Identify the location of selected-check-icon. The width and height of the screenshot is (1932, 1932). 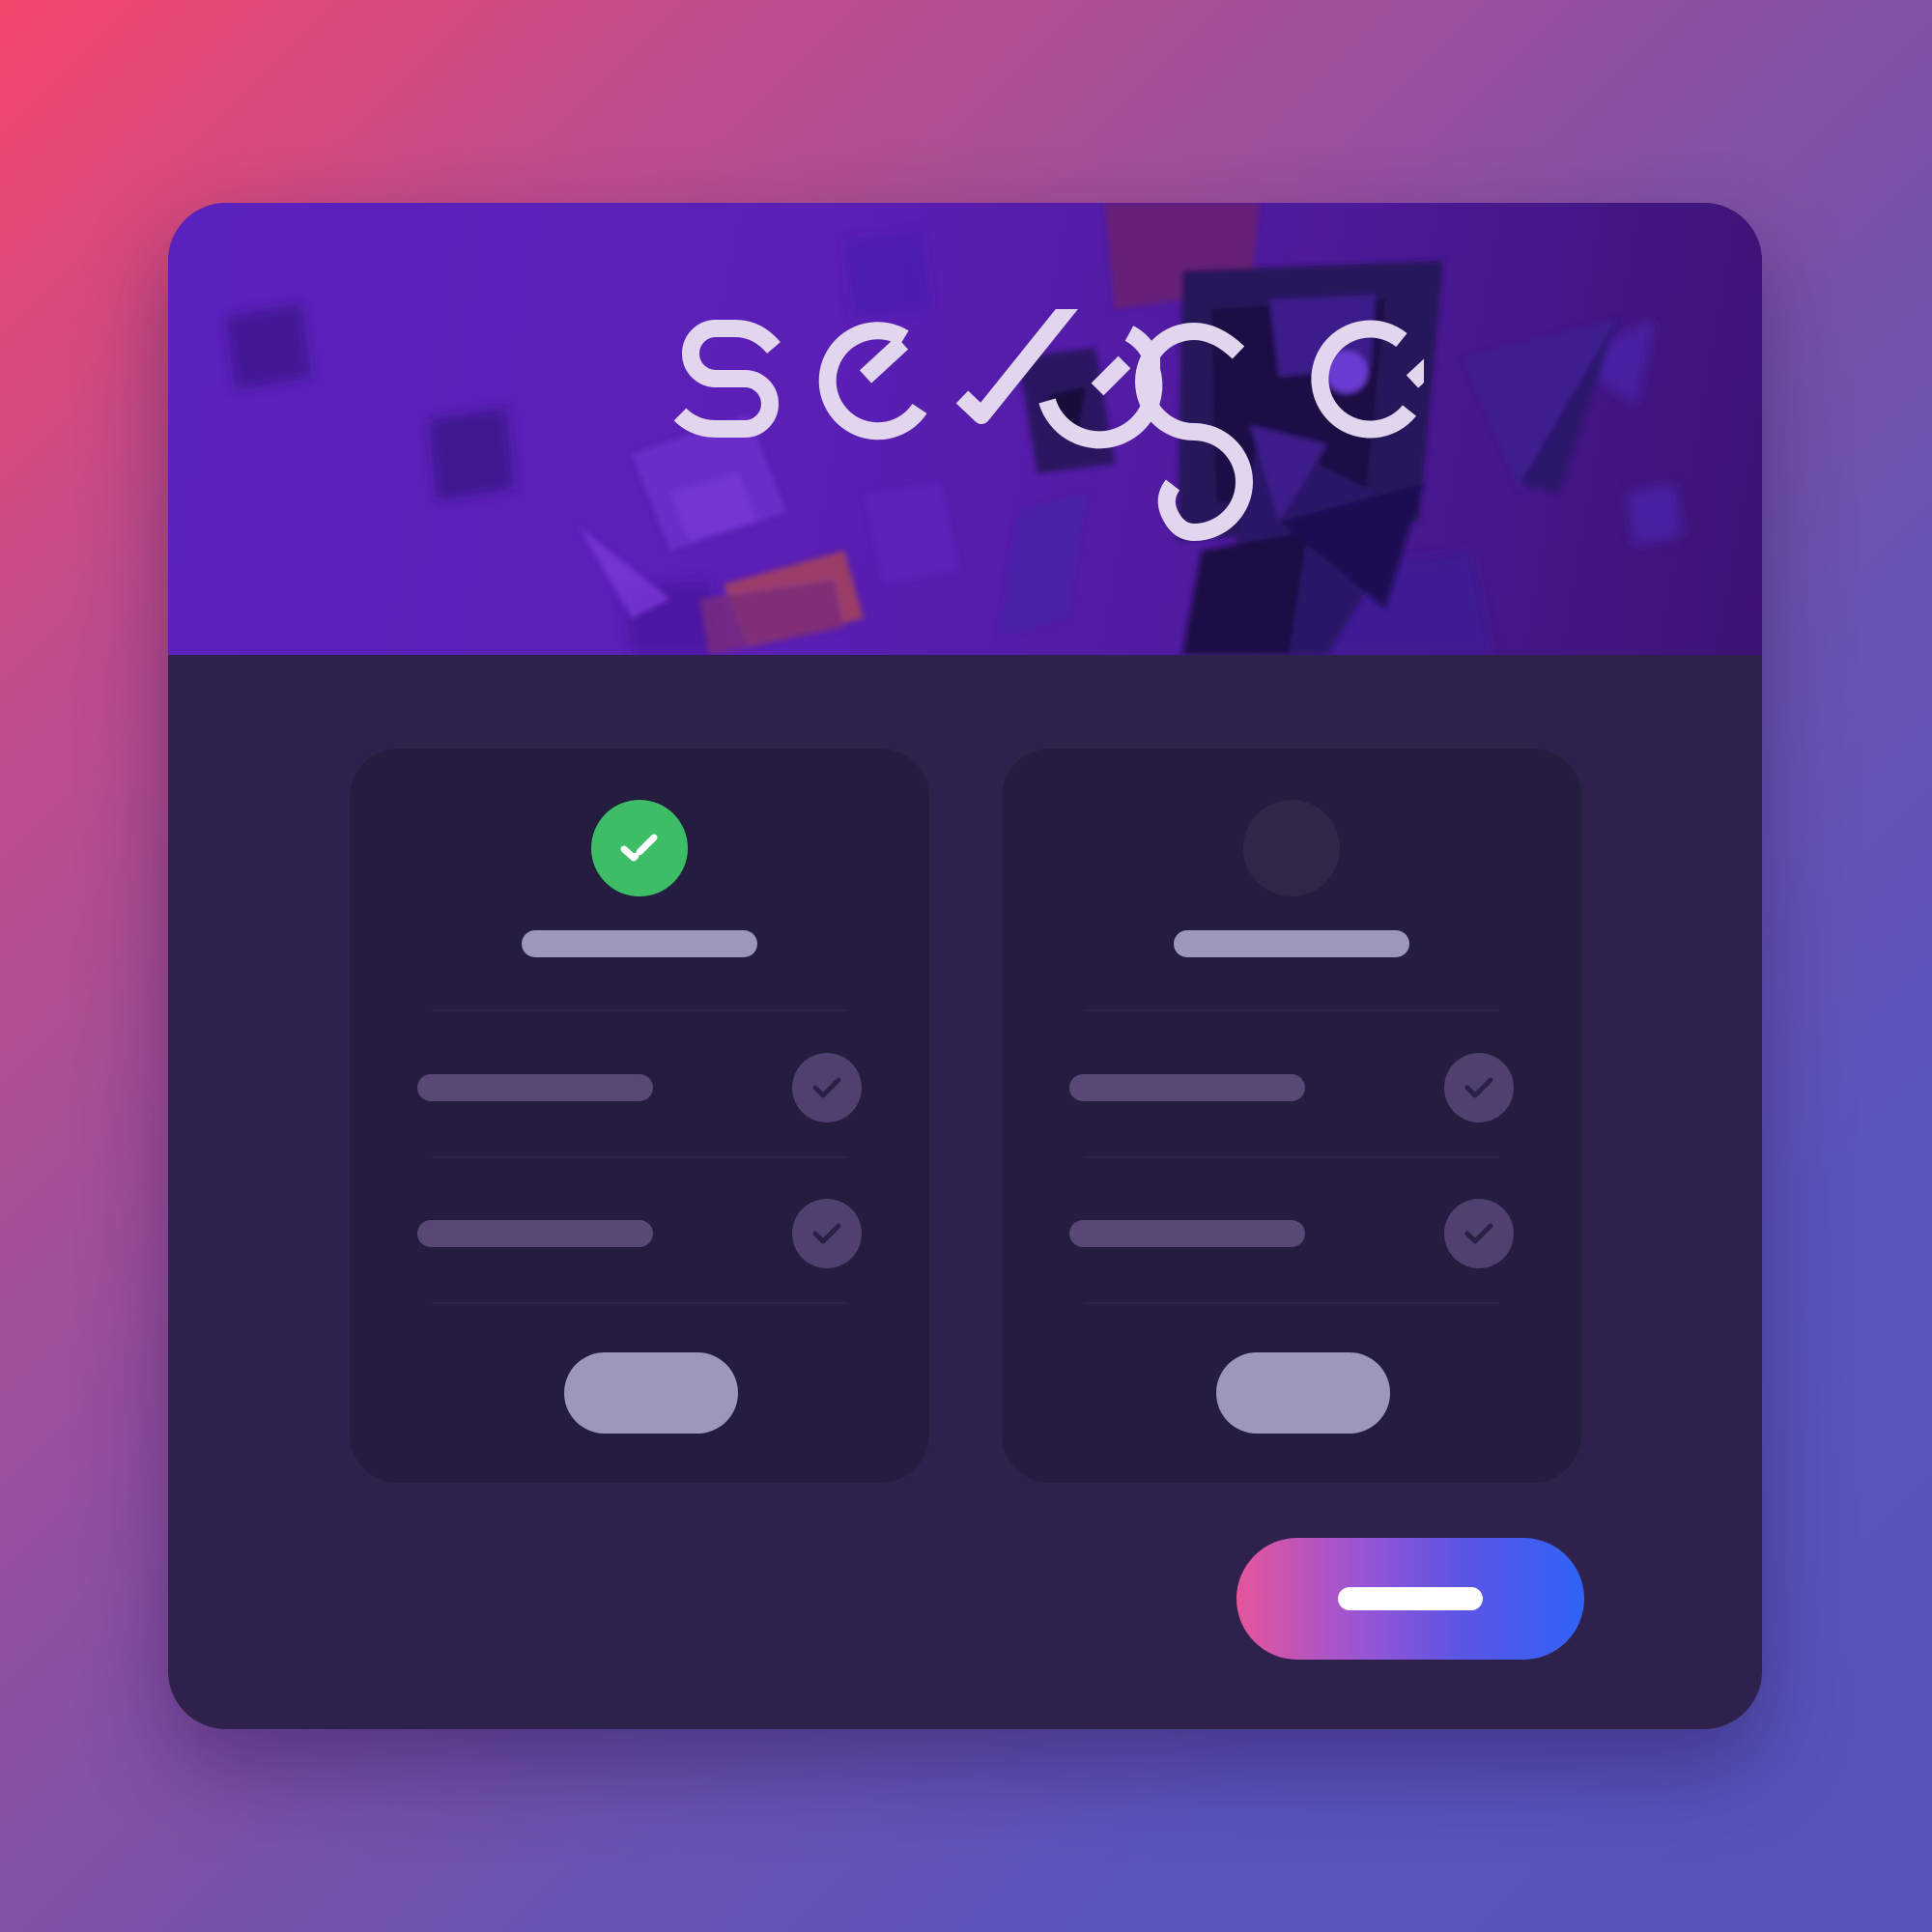
(639, 848).